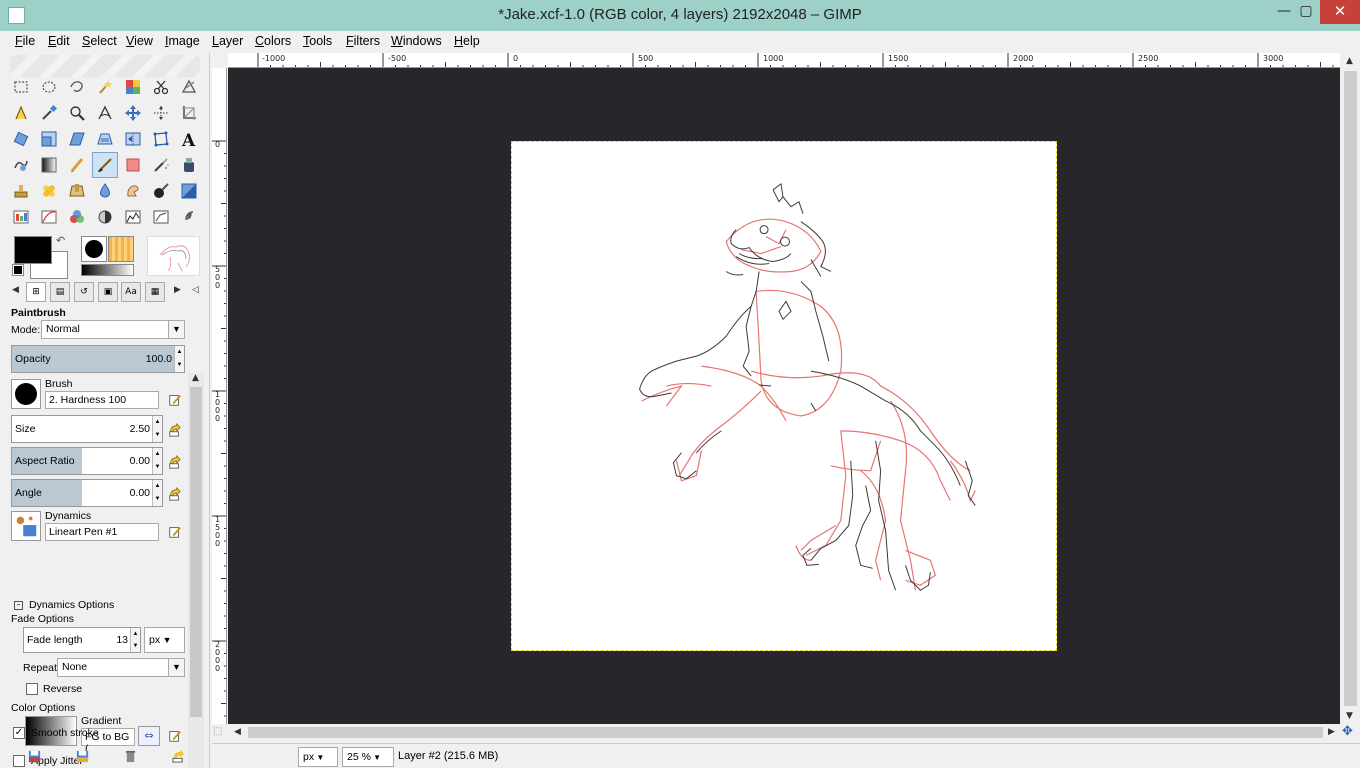 This screenshot has width=1360, height=768. I want to click on threshold-icon, so click(133, 217).